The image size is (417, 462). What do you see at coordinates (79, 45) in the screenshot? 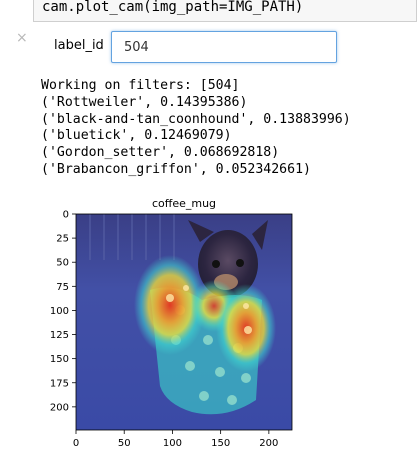
I see `label-id-label: label_id` at bounding box center [79, 45].